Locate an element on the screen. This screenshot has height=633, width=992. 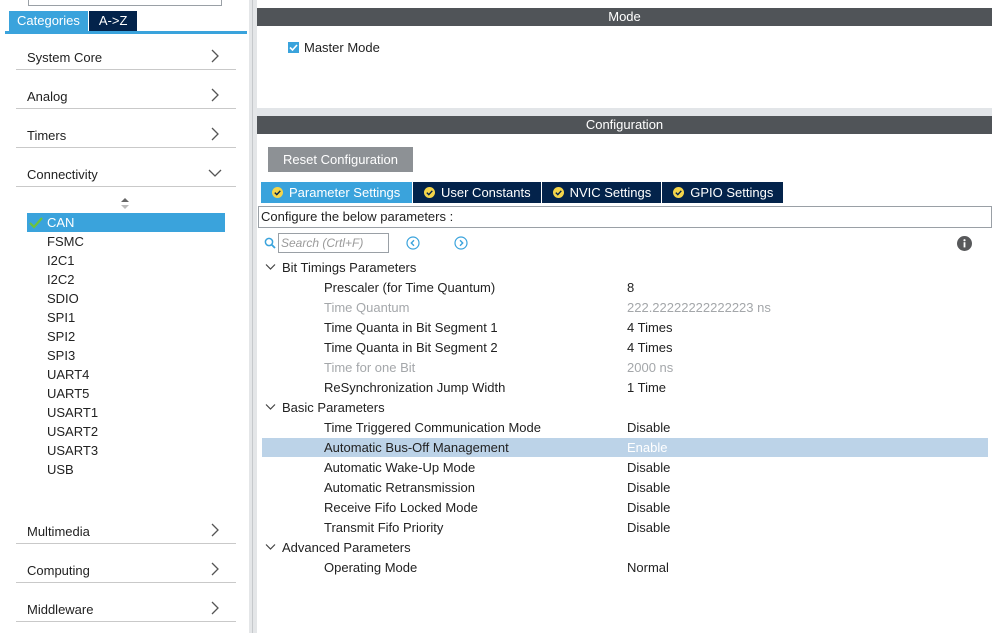
previous-match-icon is located at coordinates (413, 243).